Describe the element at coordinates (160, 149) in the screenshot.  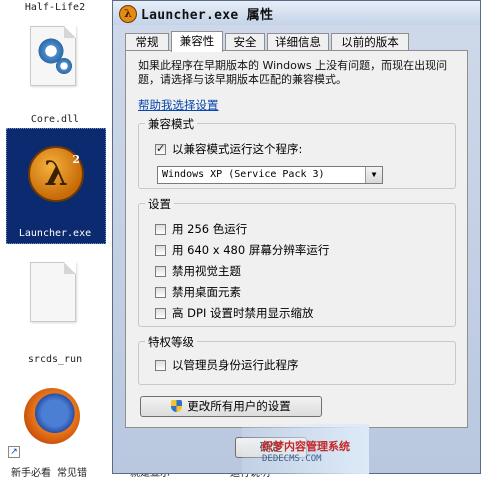
I see `compat-mode-checkbox` at that location.